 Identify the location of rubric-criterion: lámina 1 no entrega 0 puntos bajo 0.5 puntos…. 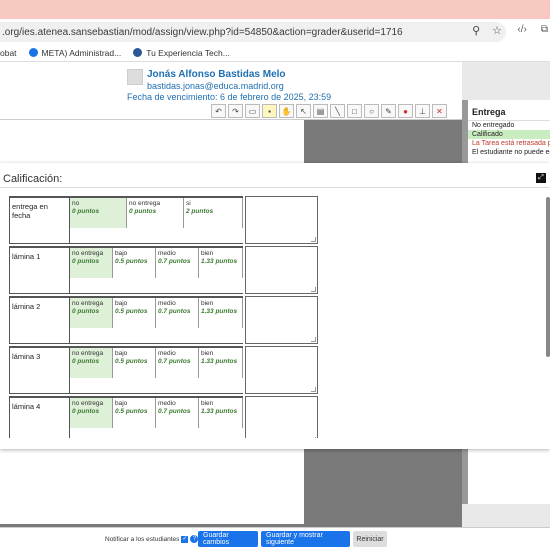
(164, 270).